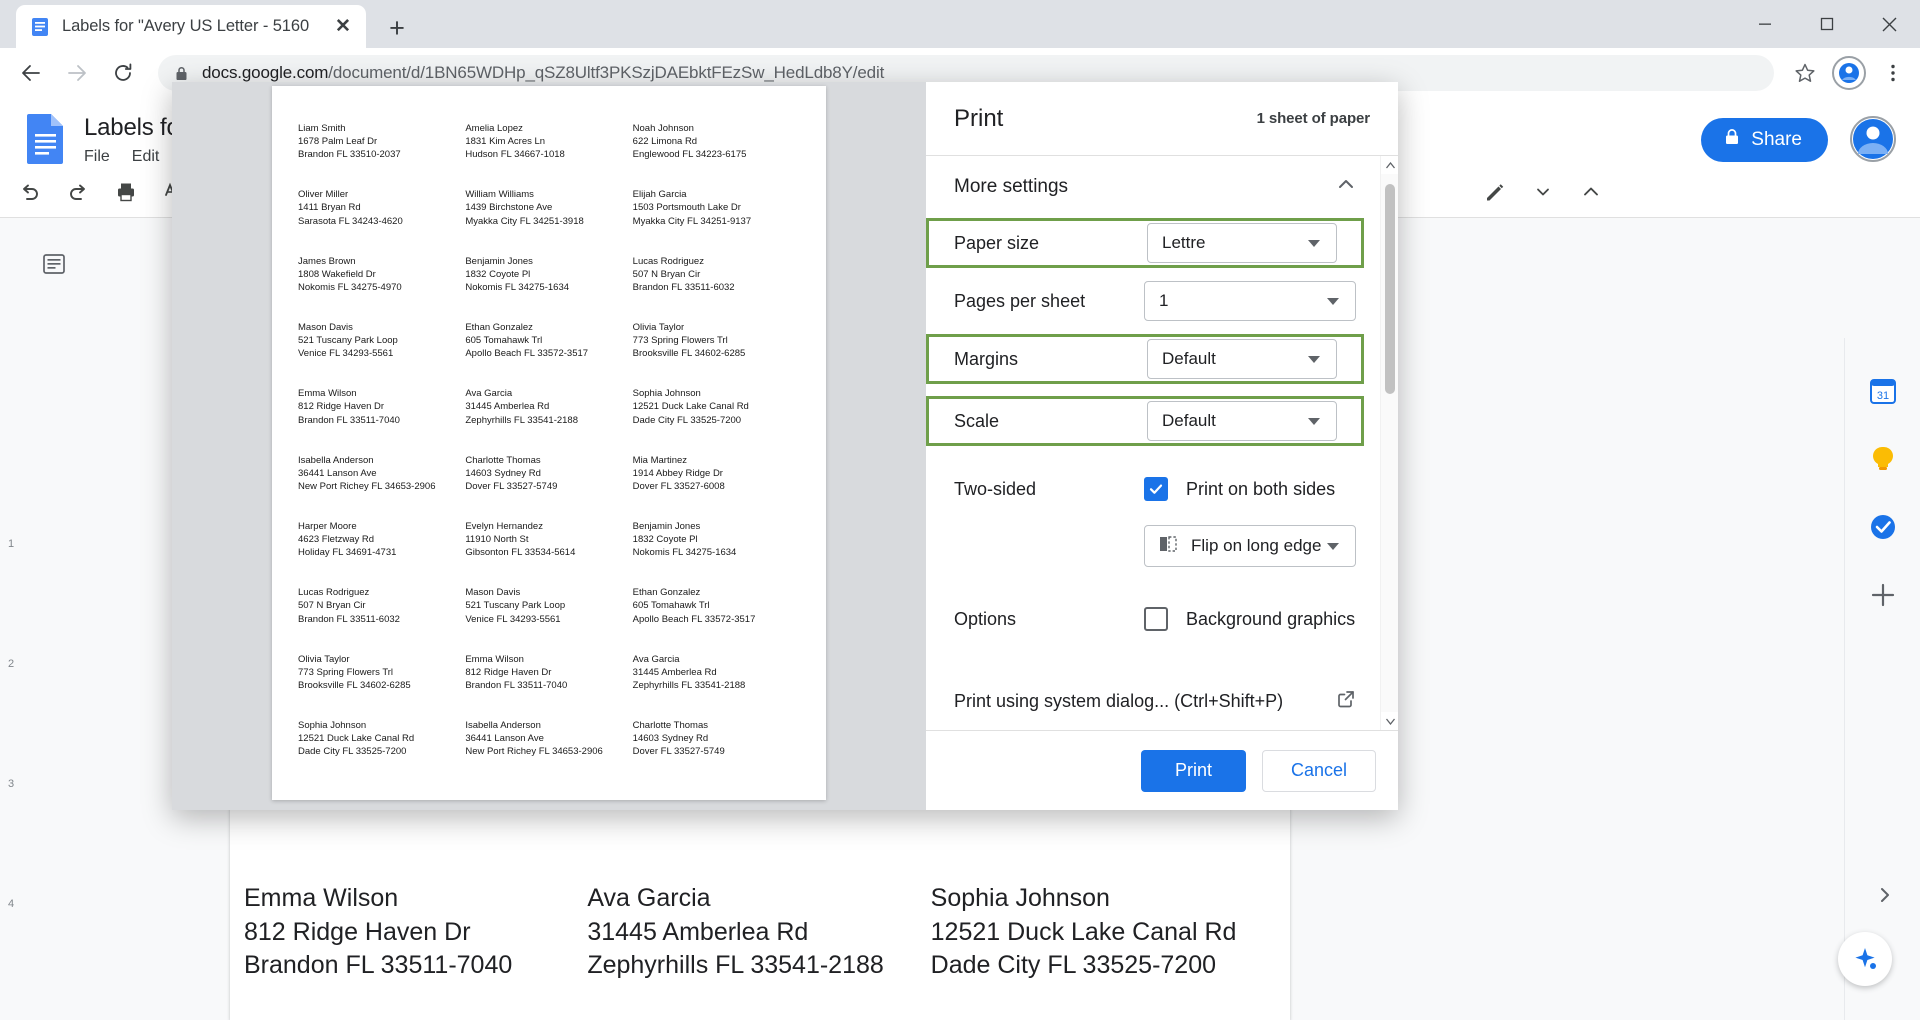 The height and width of the screenshot is (1020, 1920). I want to click on document-outline-icon, so click(54, 264).